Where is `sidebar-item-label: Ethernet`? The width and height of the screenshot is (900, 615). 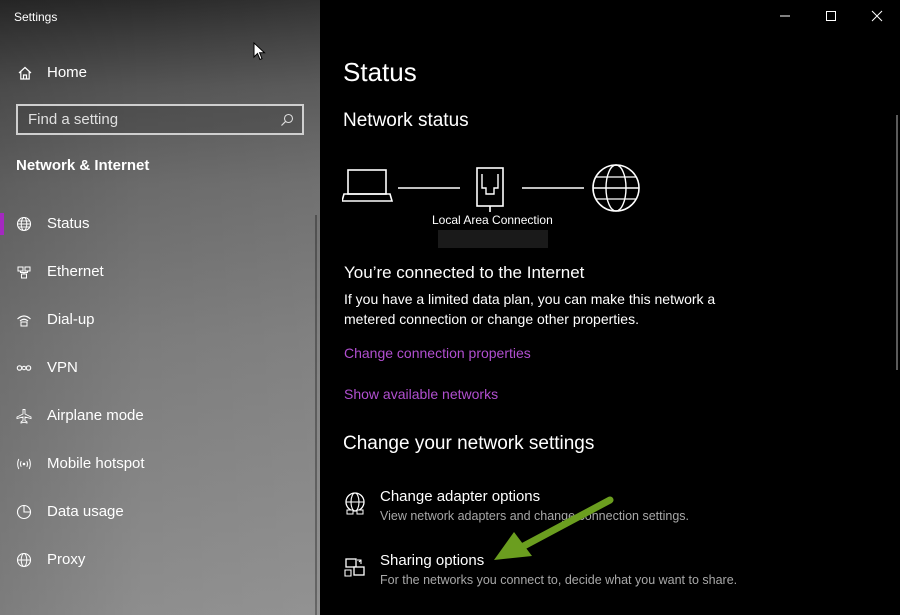
sidebar-item-label: Ethernet is located at coordinates (75, 271).